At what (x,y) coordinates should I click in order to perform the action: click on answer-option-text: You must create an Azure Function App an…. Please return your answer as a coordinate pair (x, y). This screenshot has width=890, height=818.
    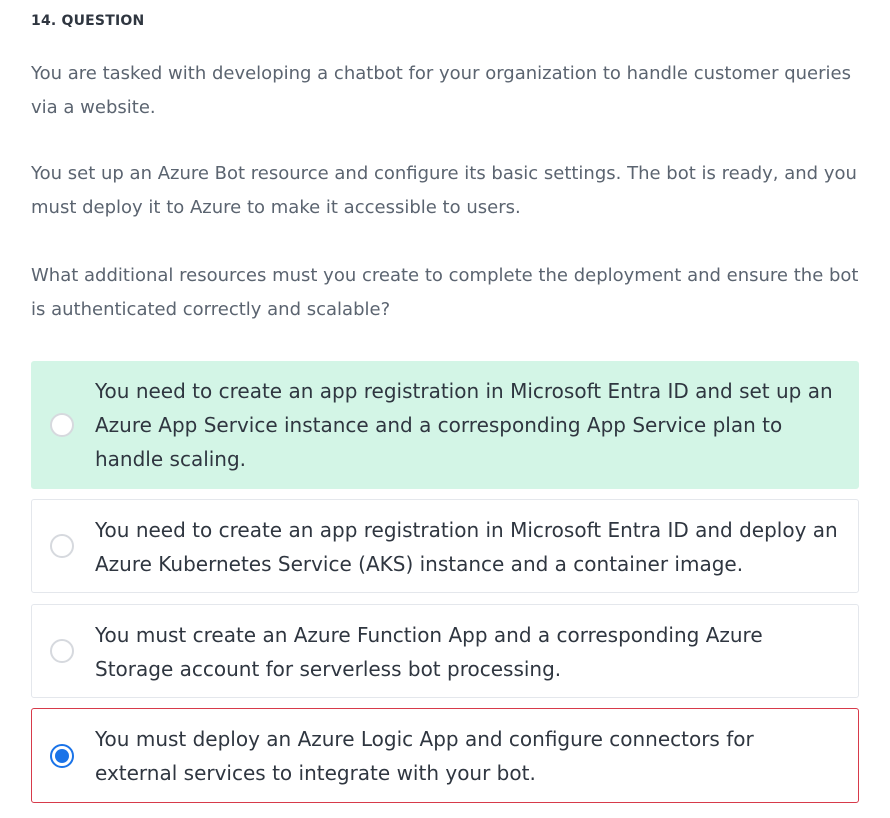
    Looking at the image, I should click on (429, 652).